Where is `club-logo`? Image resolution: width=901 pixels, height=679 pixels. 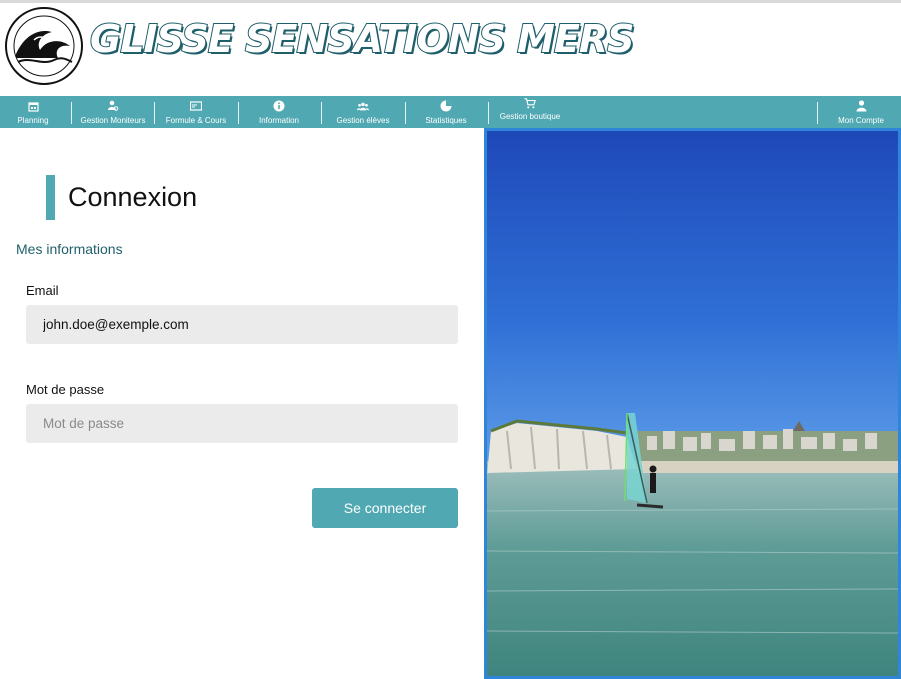
club-logo is located at coordinates (44, 46).